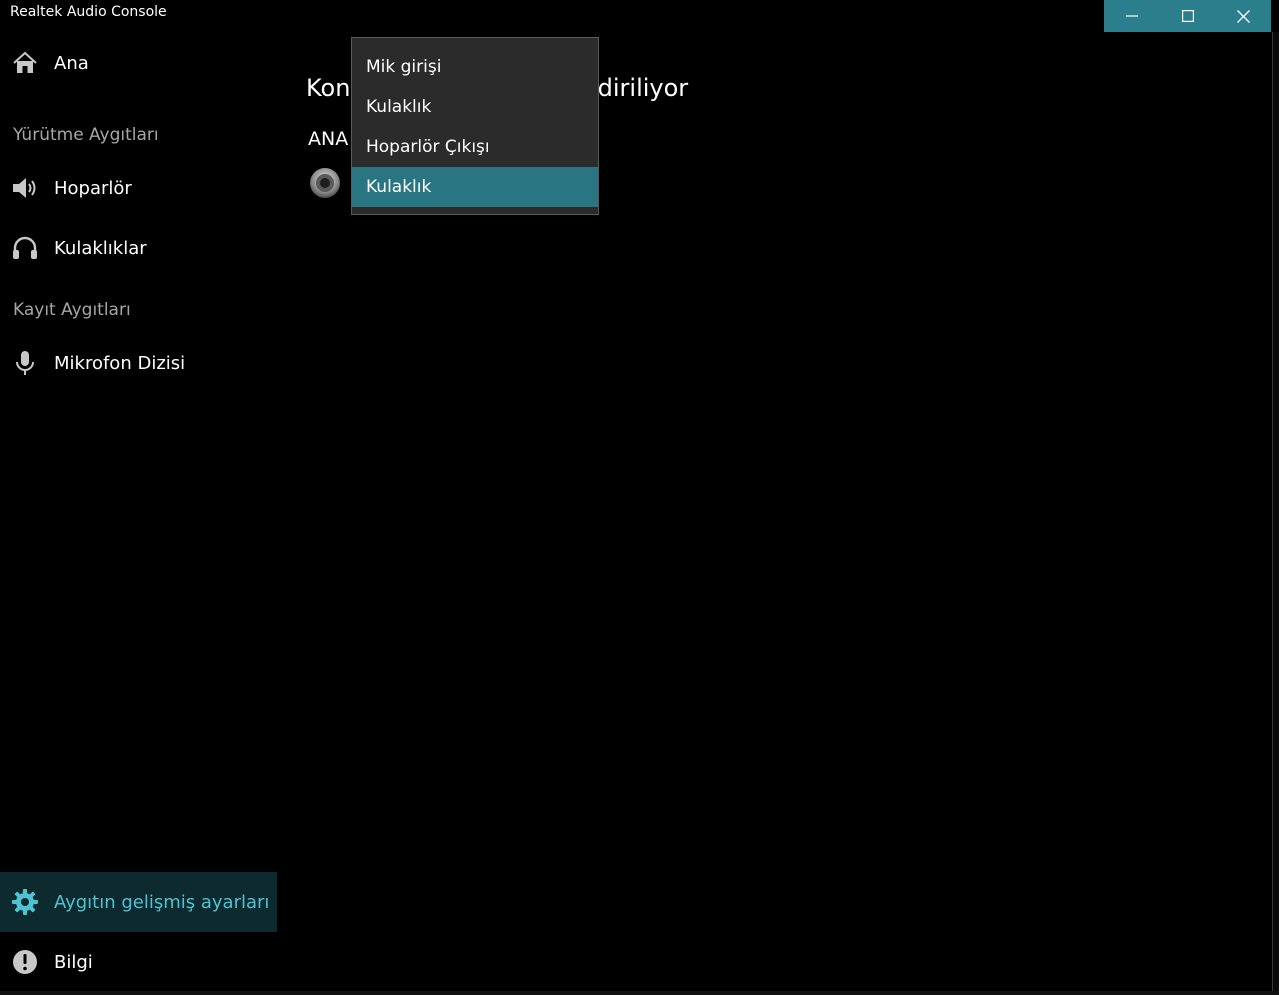 This screenshot has height=995, width=1279. Describe the element at coordinates (328, 139) in the screenshot. I see `jack-label: ANA` at that location.